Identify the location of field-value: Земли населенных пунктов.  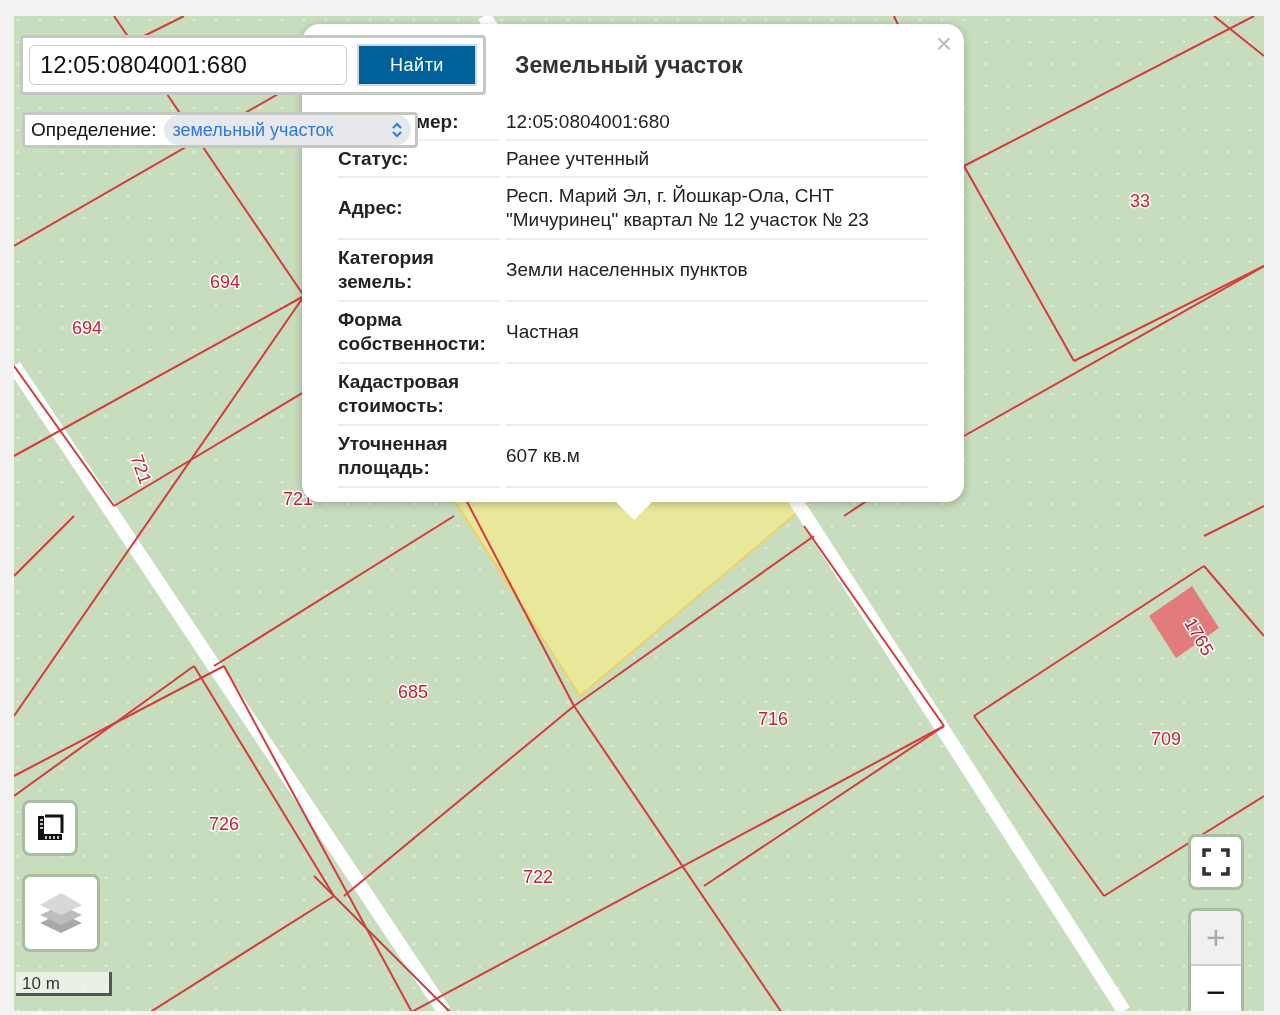
(627, 270).